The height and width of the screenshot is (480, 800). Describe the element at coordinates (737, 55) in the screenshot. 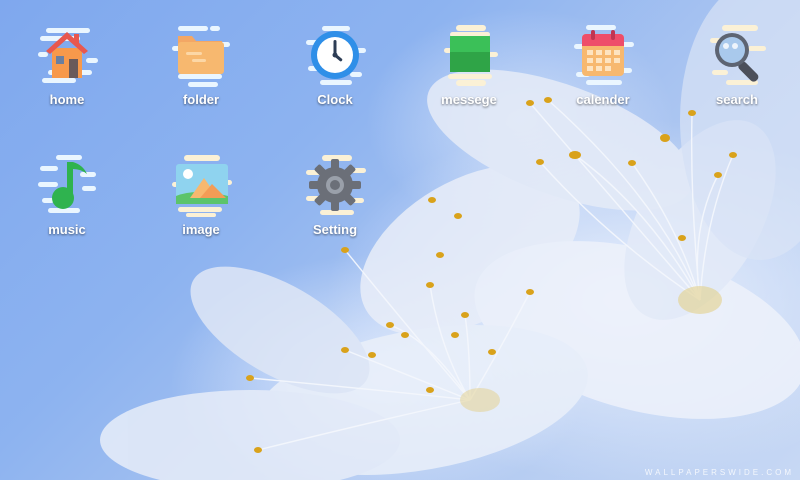

I see `search-icon` at that location.